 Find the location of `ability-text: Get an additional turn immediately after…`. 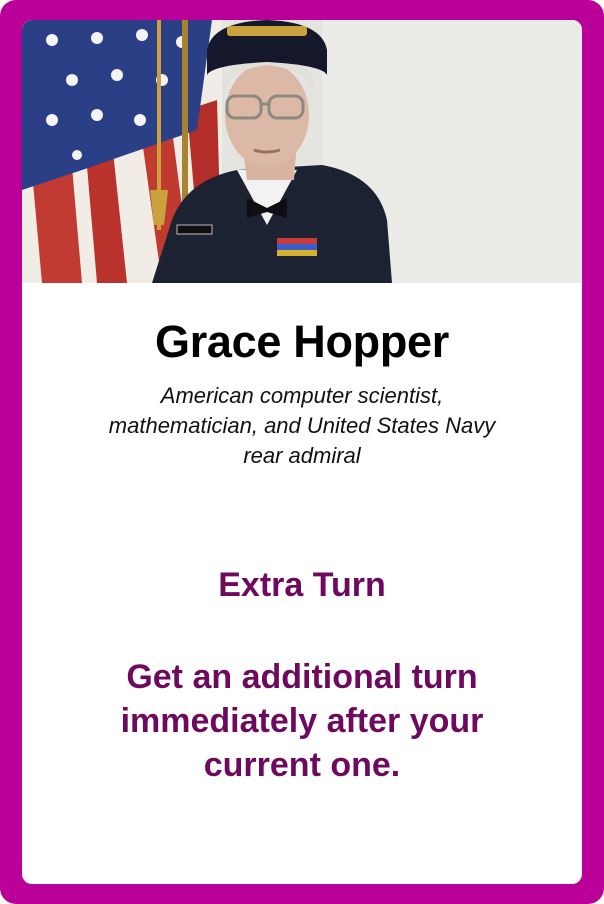

ability-text: Get an additional turn immediately after… is located at coordinates (302, 721).